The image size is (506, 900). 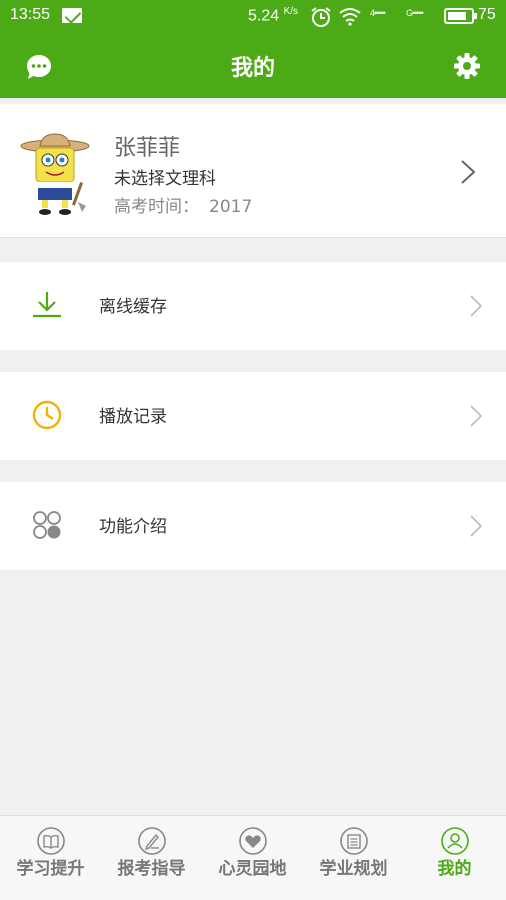 I want to click on status-bar: 13:55 5.24 K/s 4••••• G••••• 75, so click(x=253, y=16).